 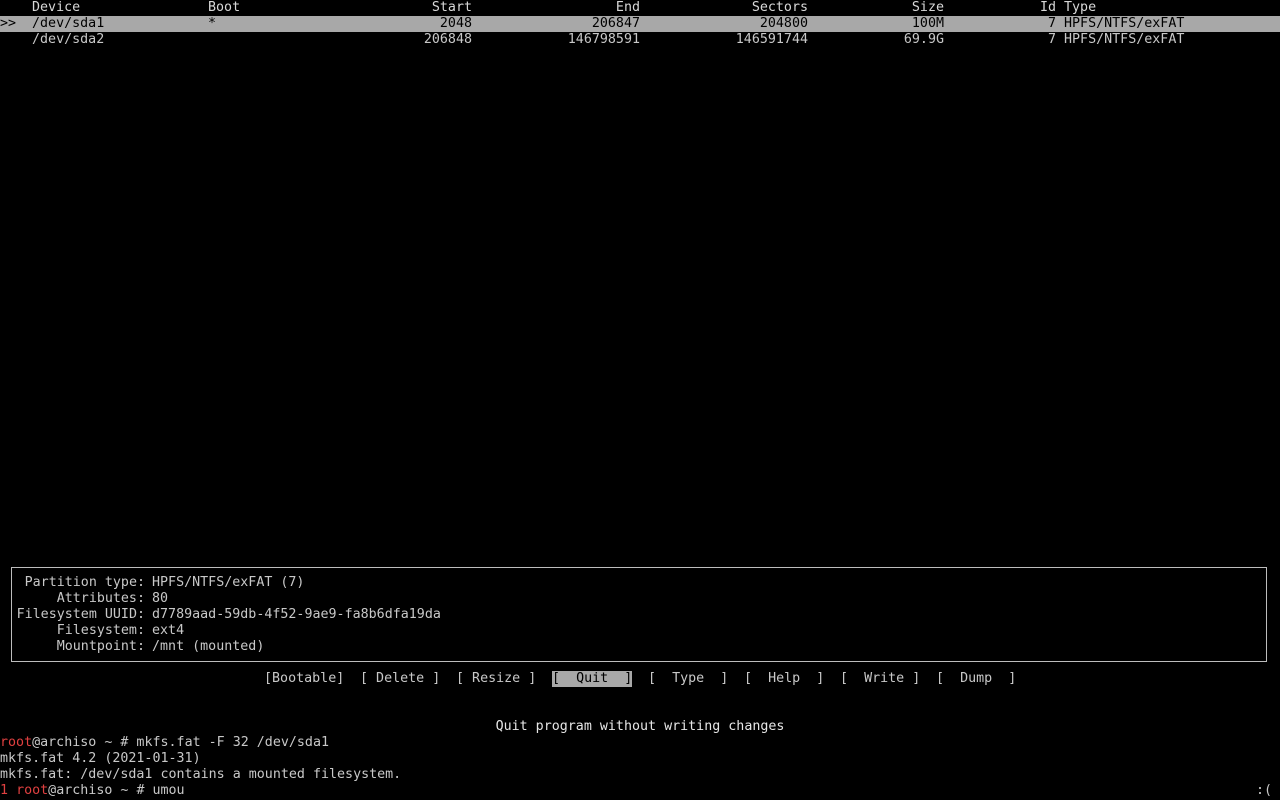 What do you see at coordinates (976, 679) in the screenshot?
I see `dump-button: [ Dump ]` at bounding box center [976, 679].